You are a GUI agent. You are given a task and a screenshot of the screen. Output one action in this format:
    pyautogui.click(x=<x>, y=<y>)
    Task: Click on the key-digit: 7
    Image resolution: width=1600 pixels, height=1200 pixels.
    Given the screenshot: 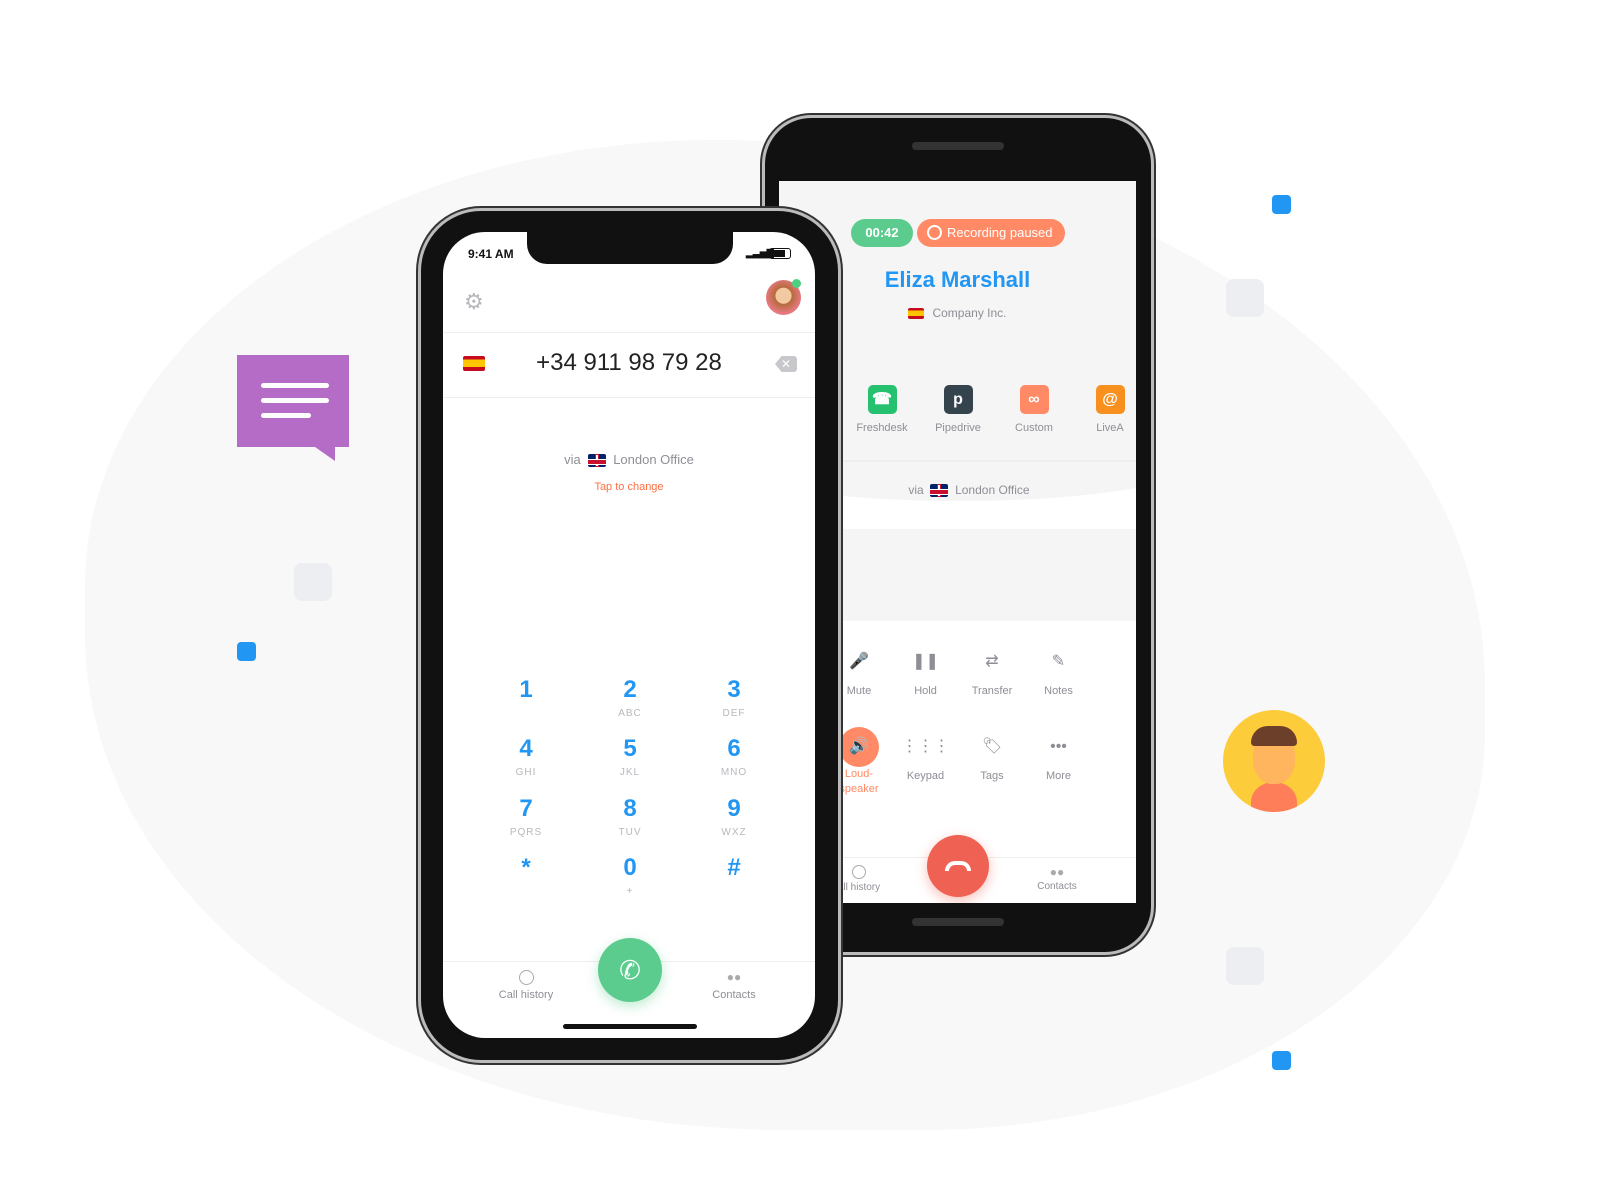 What is the action you would take?
    pyautogui.click(x=526, y=808)
    